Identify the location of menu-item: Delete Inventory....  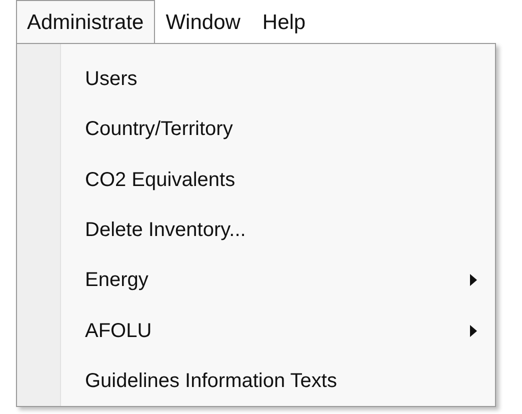
(278, 230).